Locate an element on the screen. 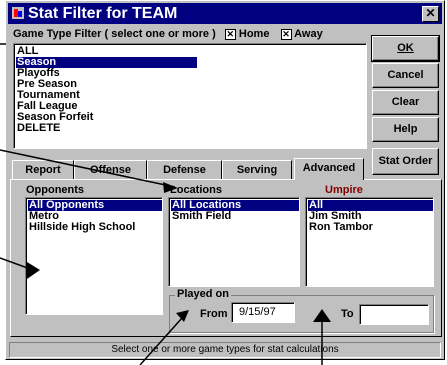 The height and width of the screenshot is (365, 447). callout-line-from is located at coordinates (161, 341).